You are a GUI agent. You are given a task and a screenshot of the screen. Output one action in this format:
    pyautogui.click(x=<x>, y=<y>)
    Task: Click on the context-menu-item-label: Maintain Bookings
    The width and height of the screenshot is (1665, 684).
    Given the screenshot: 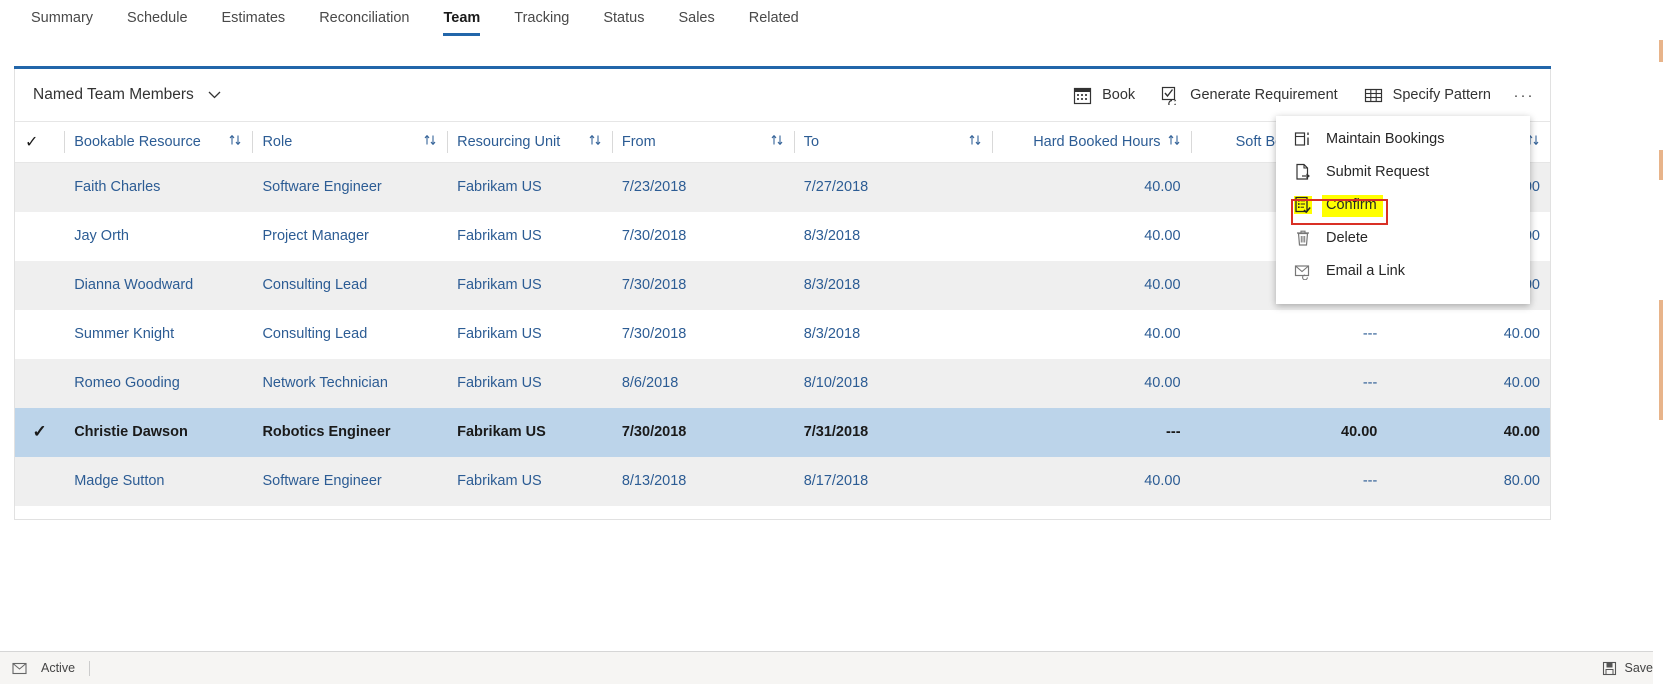 What is the action you would take?
    pyautogui.click(x=1385, y=138)
    